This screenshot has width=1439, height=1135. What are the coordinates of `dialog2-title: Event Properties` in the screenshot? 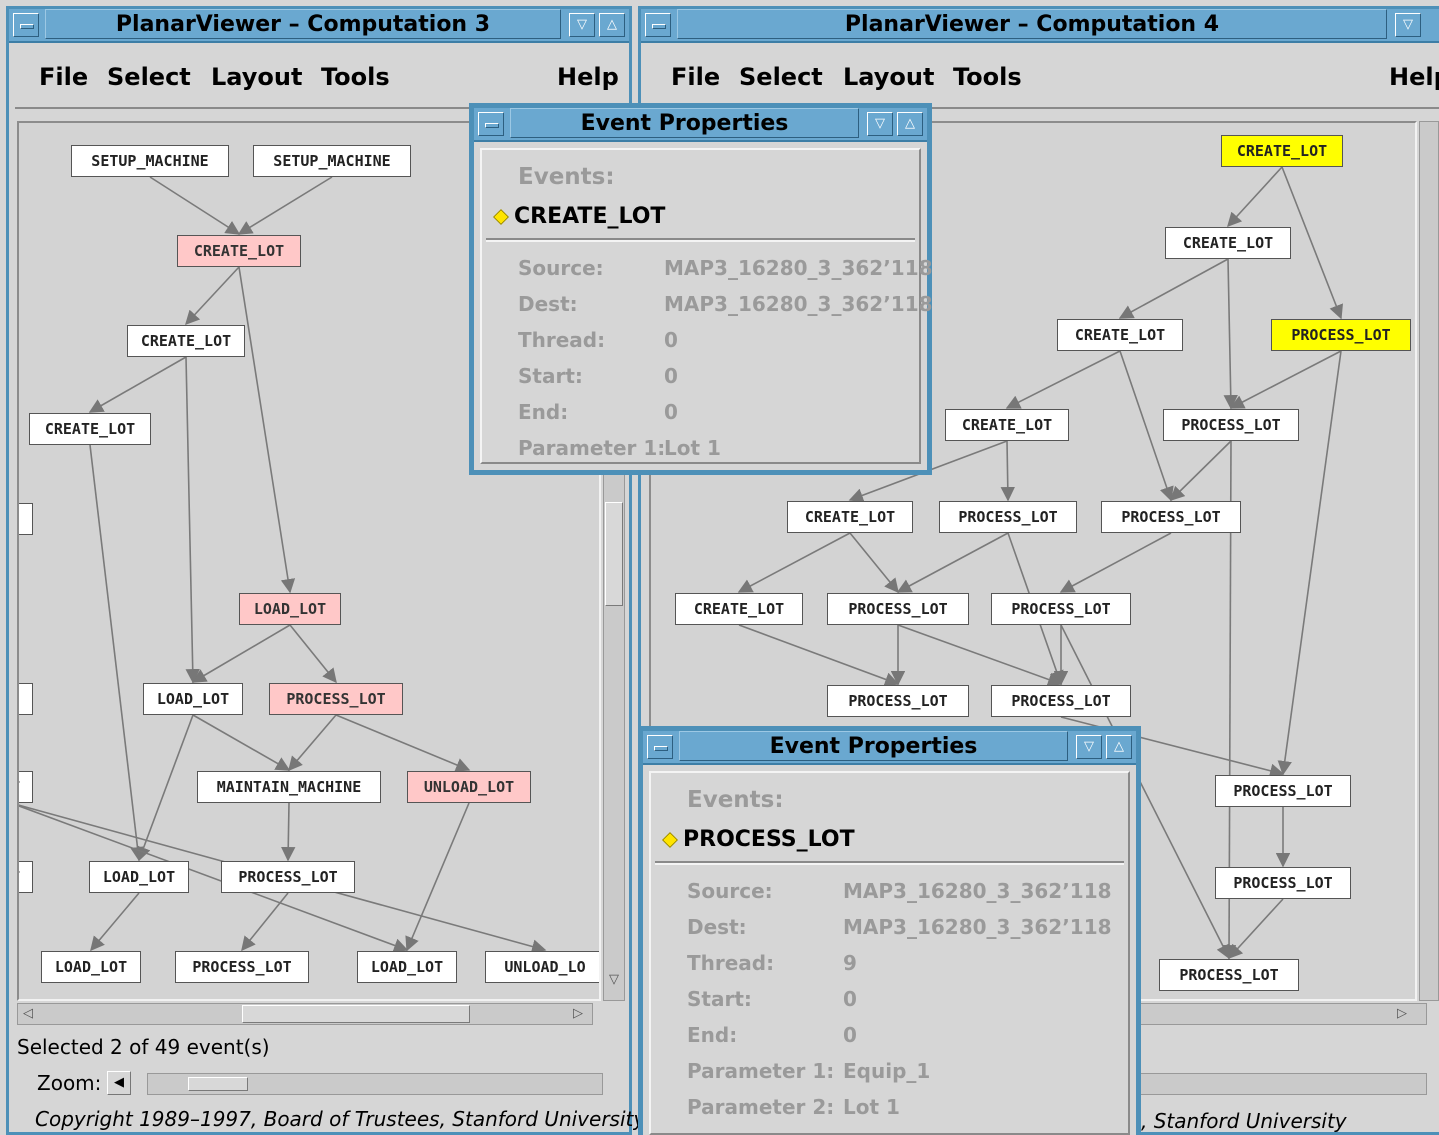 It's located at (873, 746).